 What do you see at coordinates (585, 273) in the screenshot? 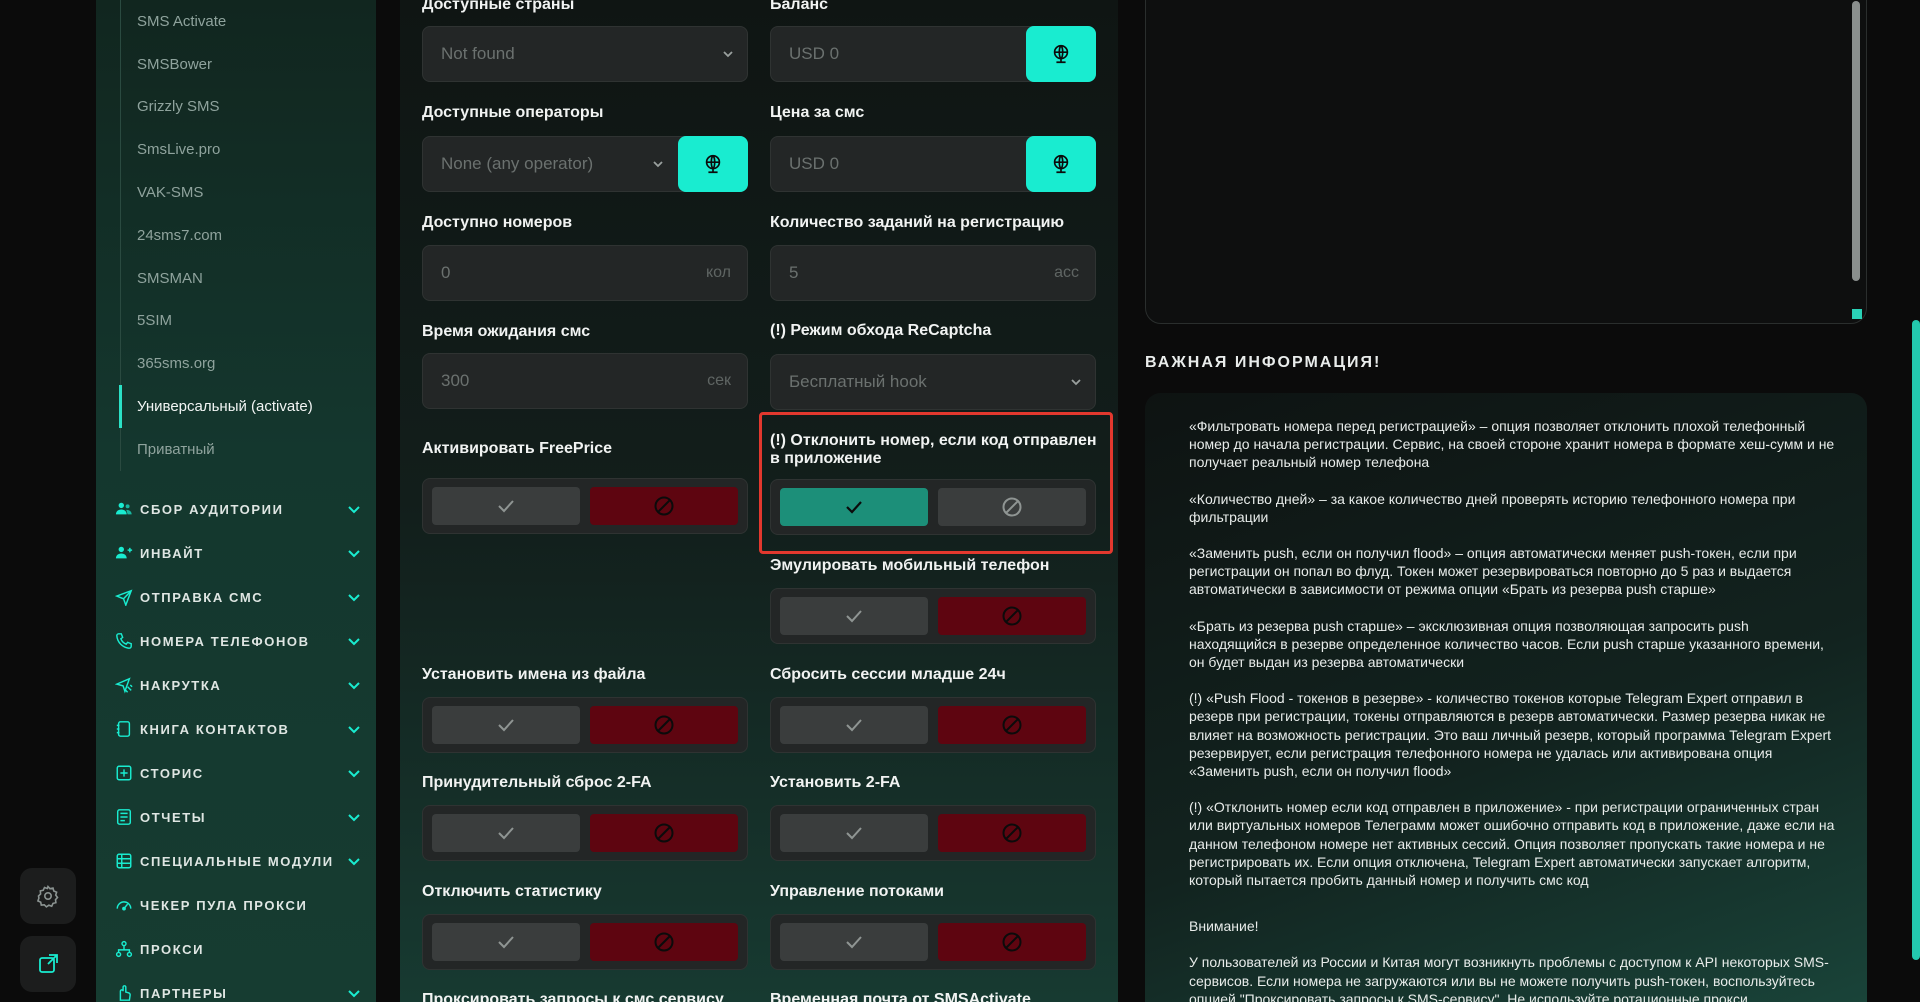
I see `numbers-available-input: 0 кол` at bounding box center [585, 273].